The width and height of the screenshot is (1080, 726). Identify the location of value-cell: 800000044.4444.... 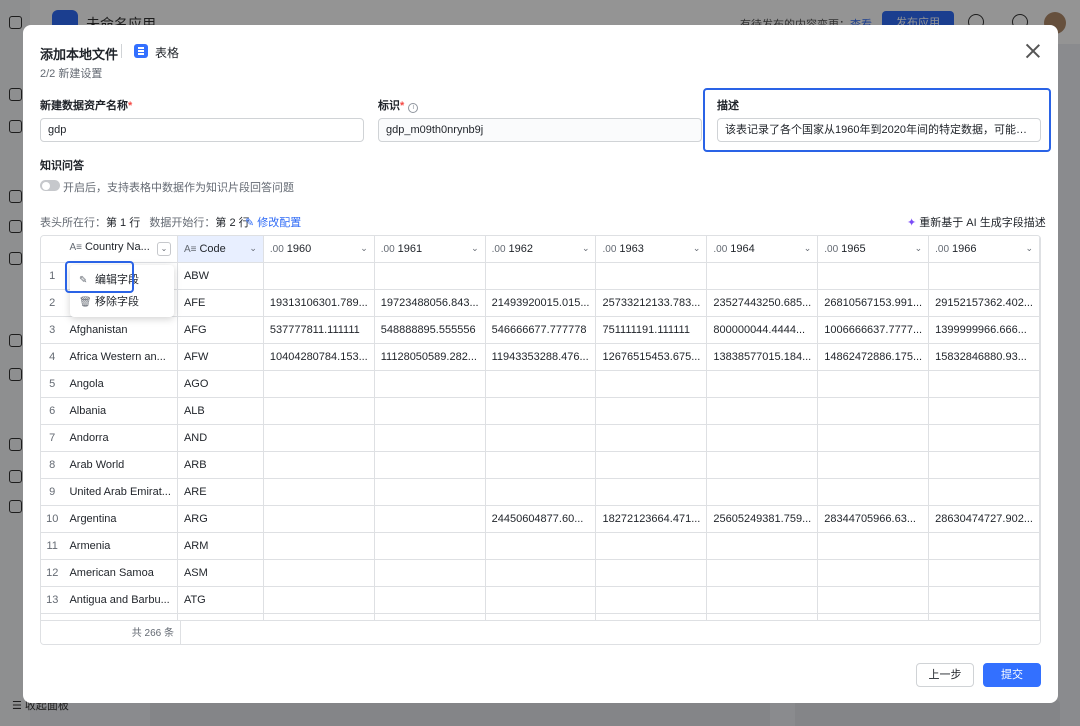
(762, 330).